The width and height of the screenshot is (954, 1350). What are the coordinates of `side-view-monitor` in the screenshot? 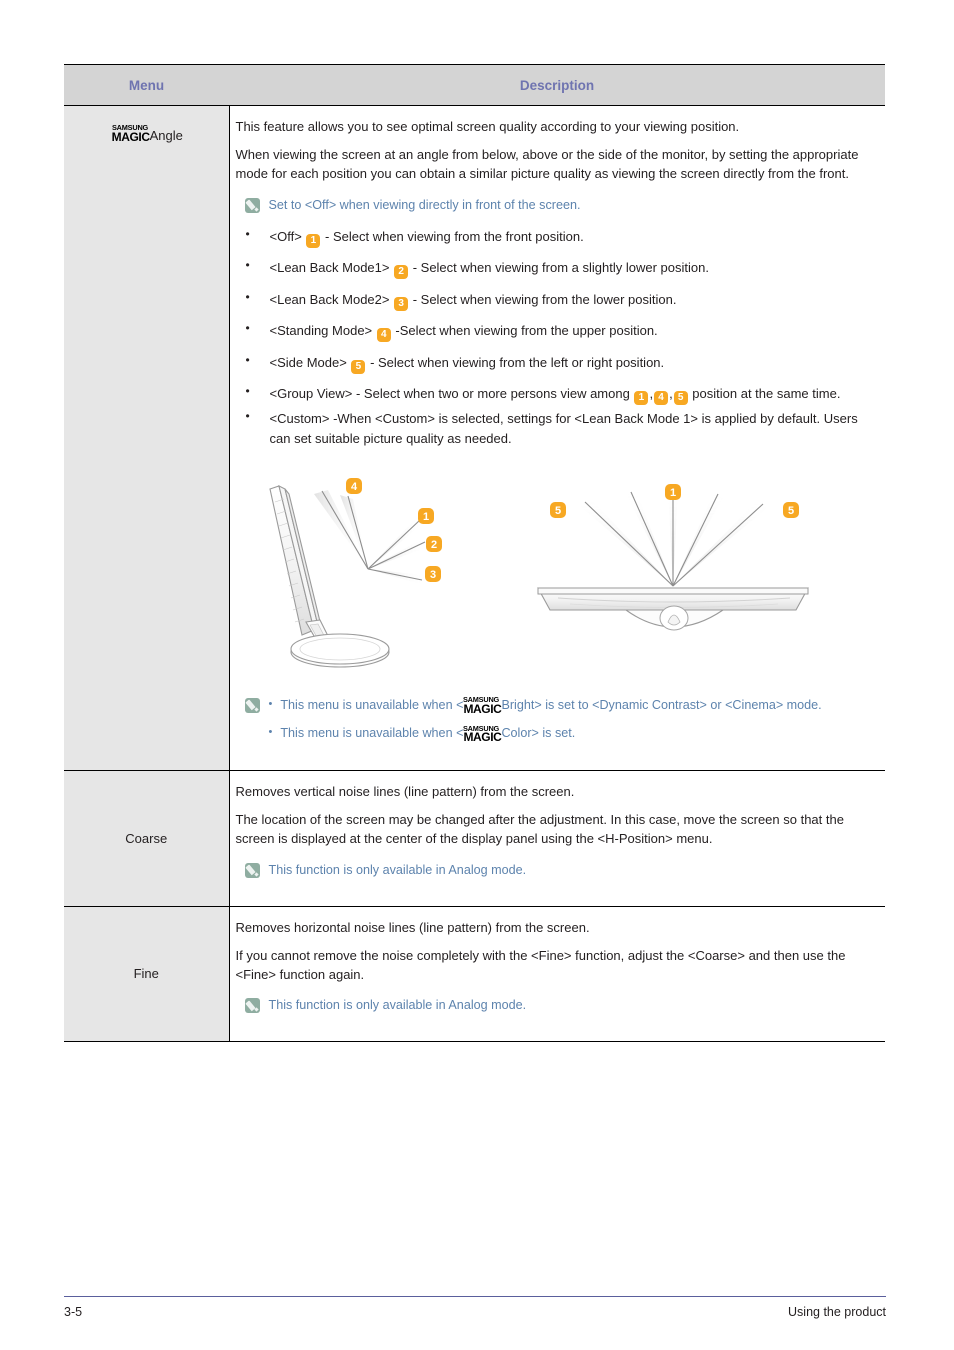 It's located at (347, 576).